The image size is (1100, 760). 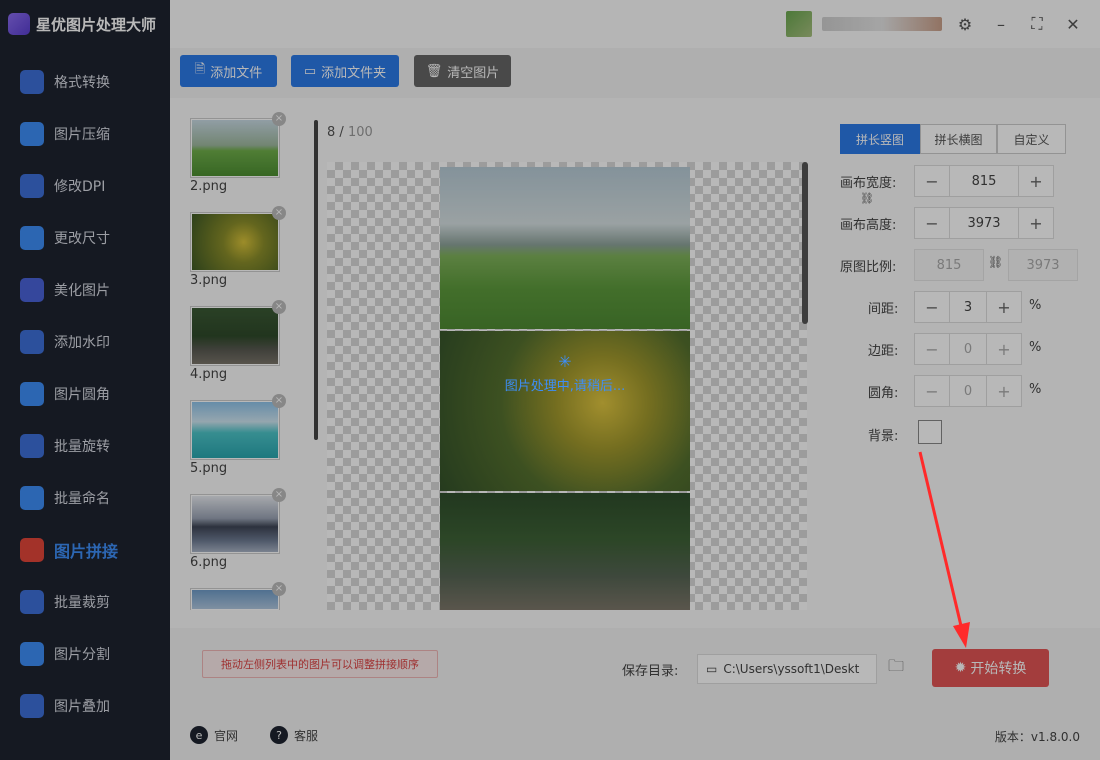 What do you see at coordinates (306, 735) in the screenshot?
I see `support-label: 客服` at bounding box center [306, 735].